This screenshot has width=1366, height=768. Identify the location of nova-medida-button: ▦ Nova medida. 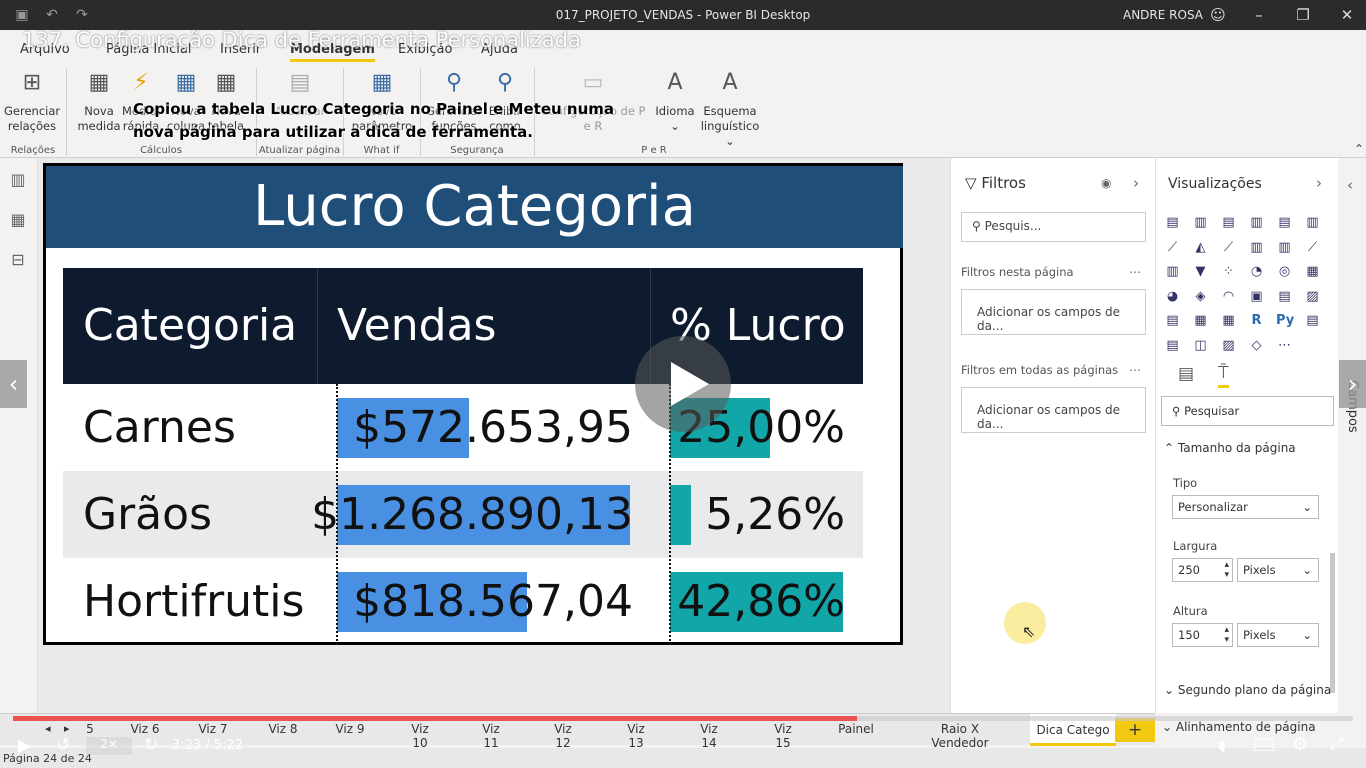
(99, 101).